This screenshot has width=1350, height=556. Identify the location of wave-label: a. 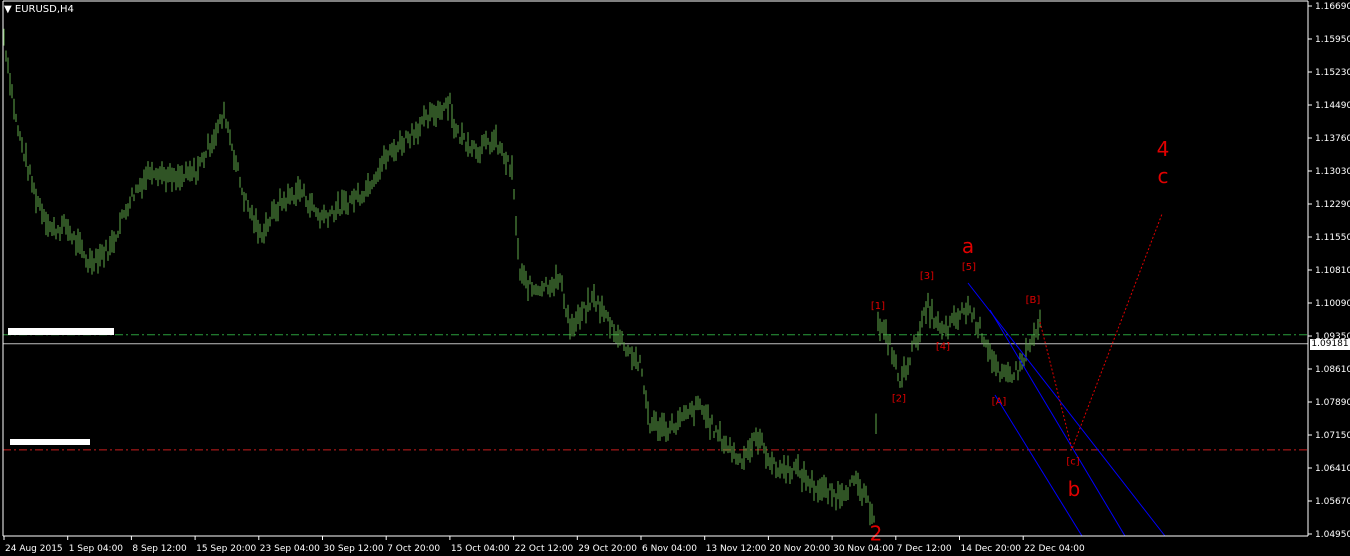
(968, 246).